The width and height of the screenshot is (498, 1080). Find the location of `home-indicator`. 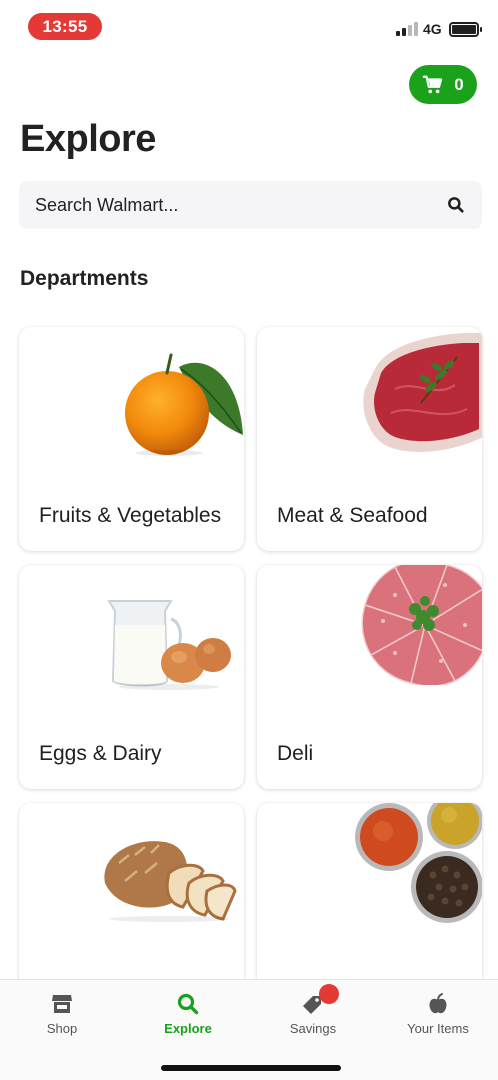

home-indicator is located at coordinates (251, 1068).